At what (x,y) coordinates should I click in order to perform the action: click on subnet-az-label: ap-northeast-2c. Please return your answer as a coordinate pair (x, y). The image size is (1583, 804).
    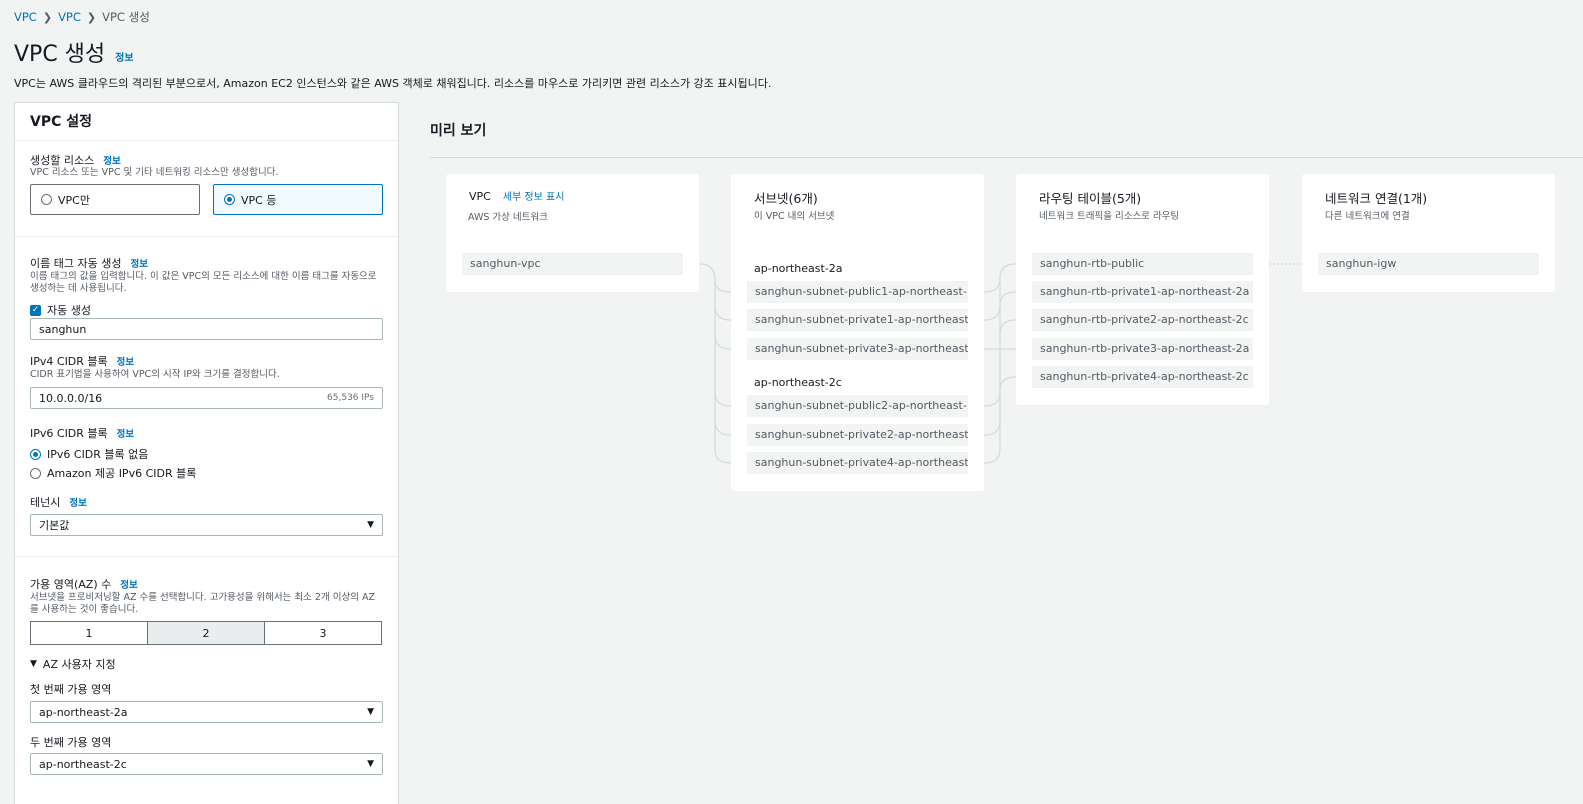
    Looking at the image, I should click on (798, 382).